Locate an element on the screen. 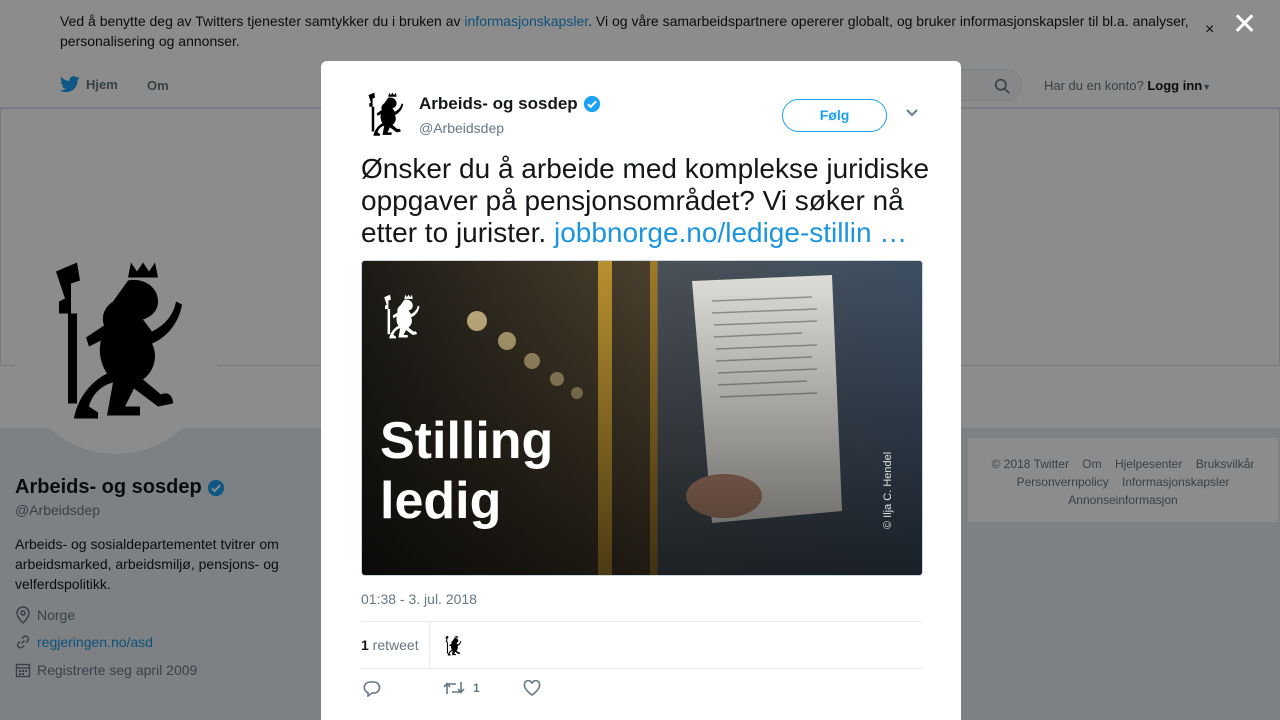 This screenshot has width=1280, height=720. verified-badge-icon is located at coordinates (591, 104).